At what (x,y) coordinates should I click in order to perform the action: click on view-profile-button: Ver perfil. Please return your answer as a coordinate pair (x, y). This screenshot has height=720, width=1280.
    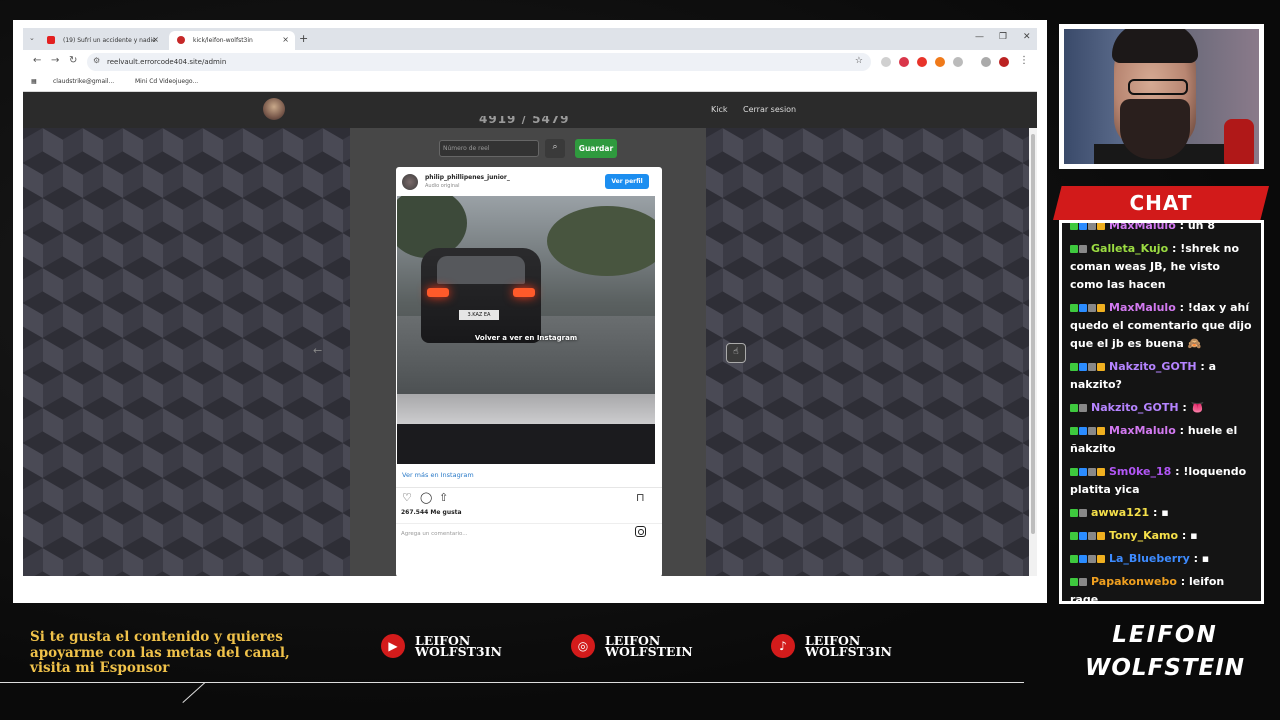
    Looking at the image, I should click on (627, 181).